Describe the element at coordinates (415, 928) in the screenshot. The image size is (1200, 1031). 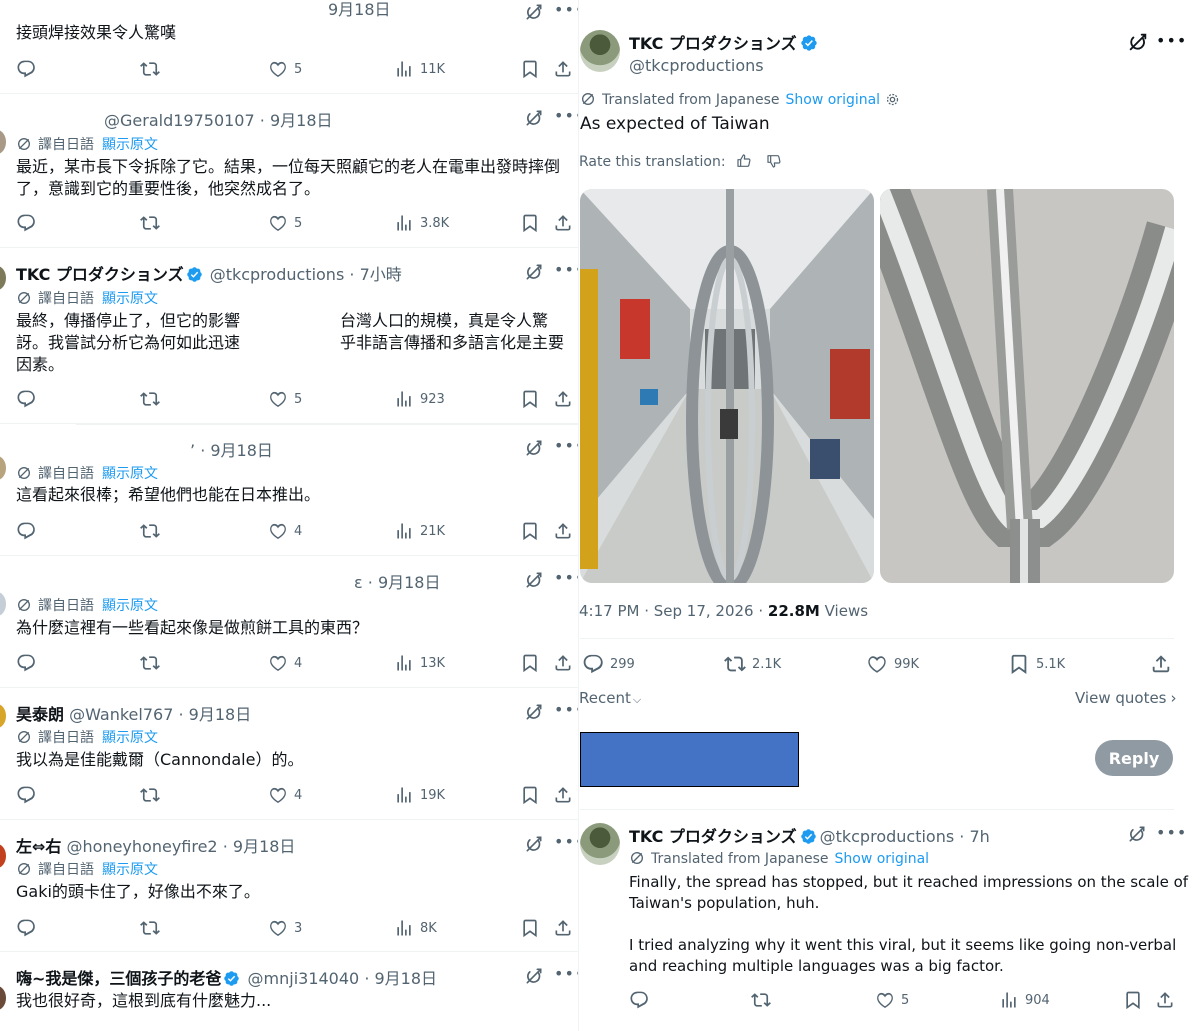
I see `views-button: 8K` at that location.